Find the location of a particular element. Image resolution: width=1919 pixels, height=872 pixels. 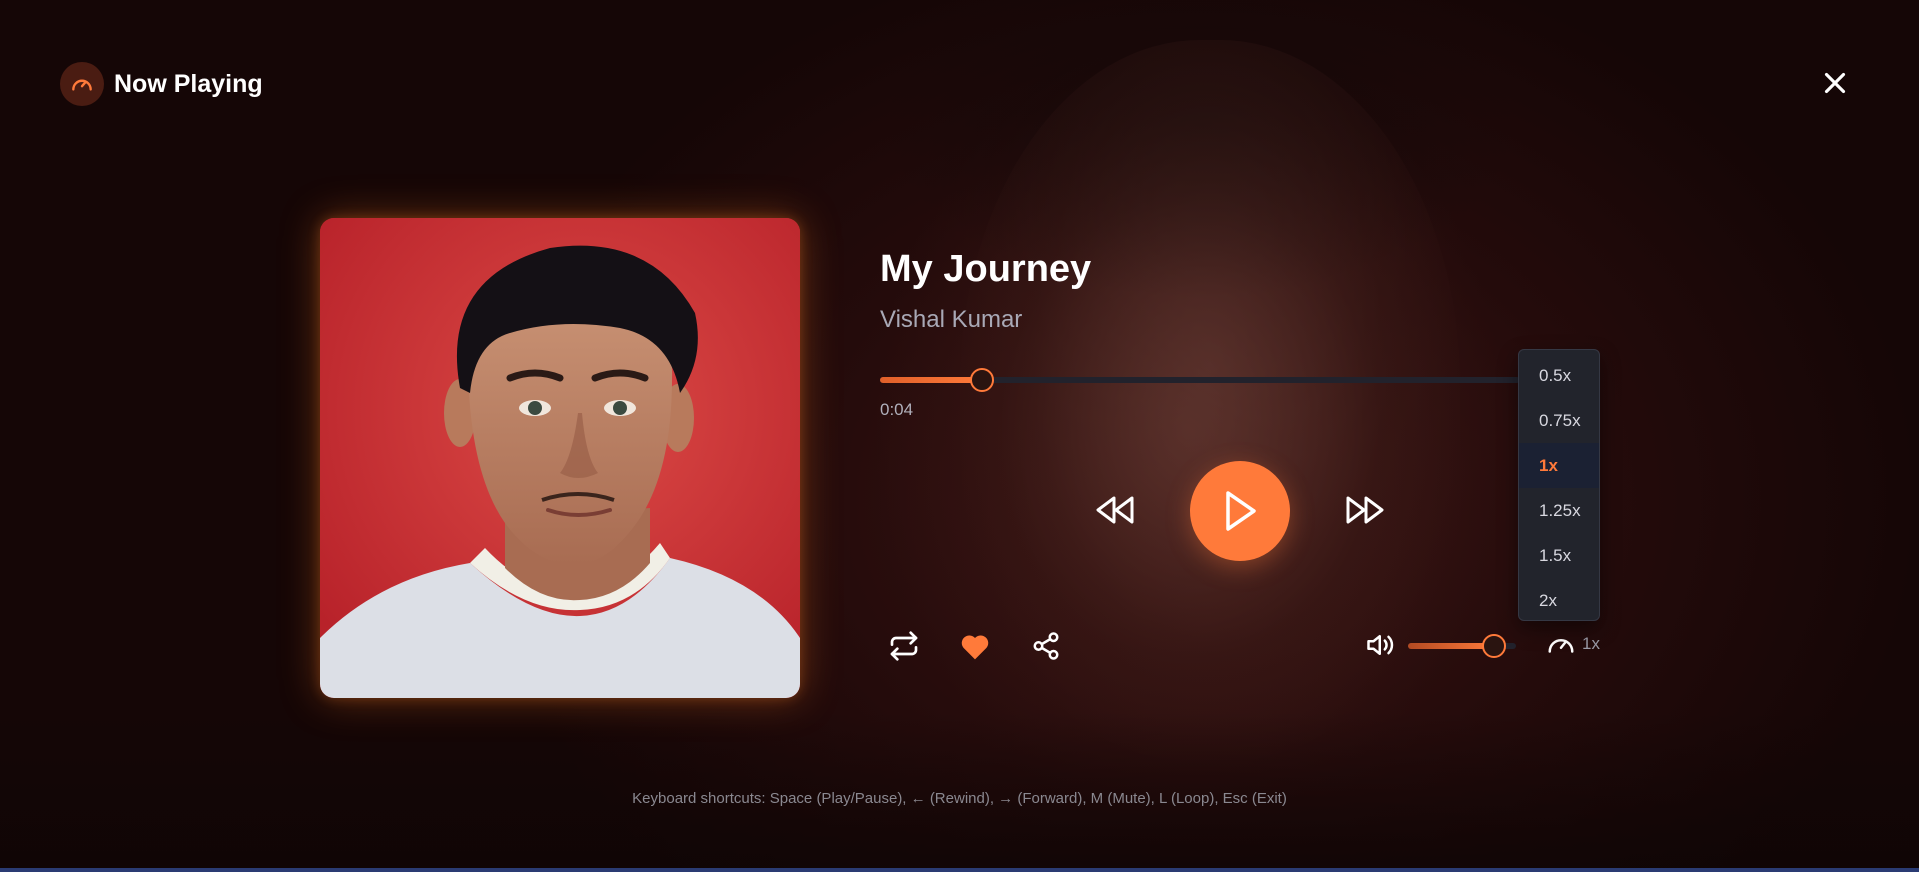

play-icon is located at coordinates (1241, 511).